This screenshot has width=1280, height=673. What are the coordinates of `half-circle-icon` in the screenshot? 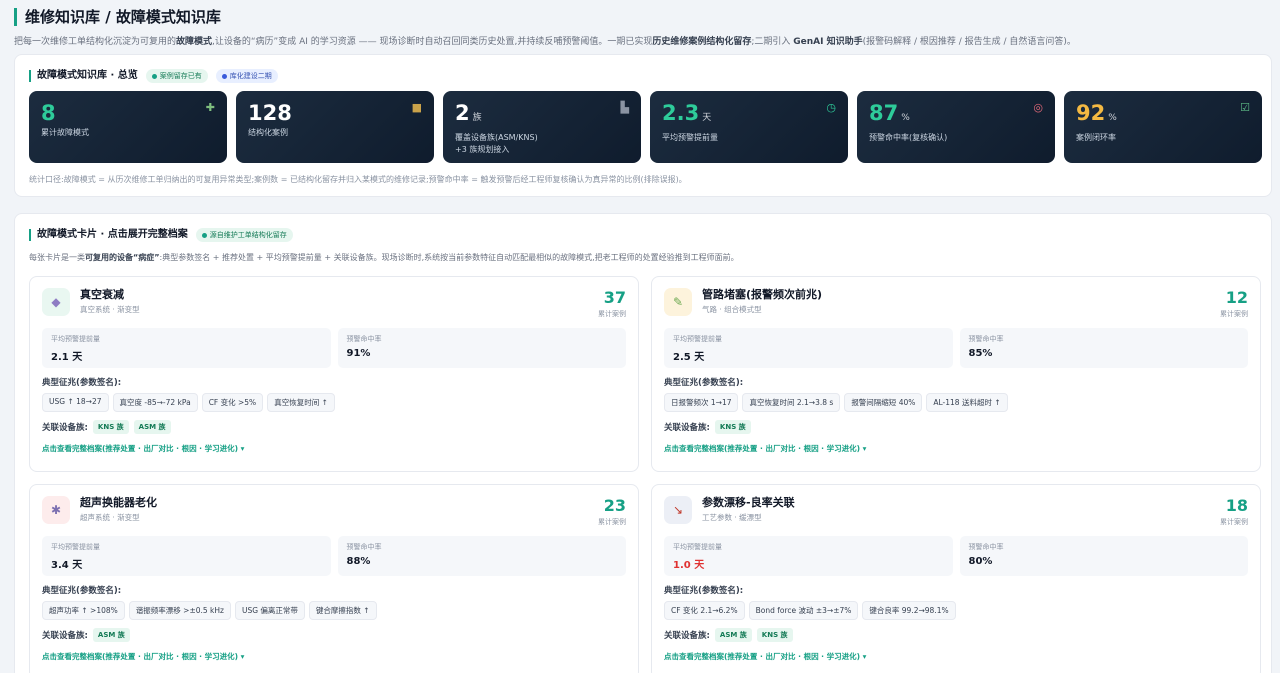 It's located at (224, 76).